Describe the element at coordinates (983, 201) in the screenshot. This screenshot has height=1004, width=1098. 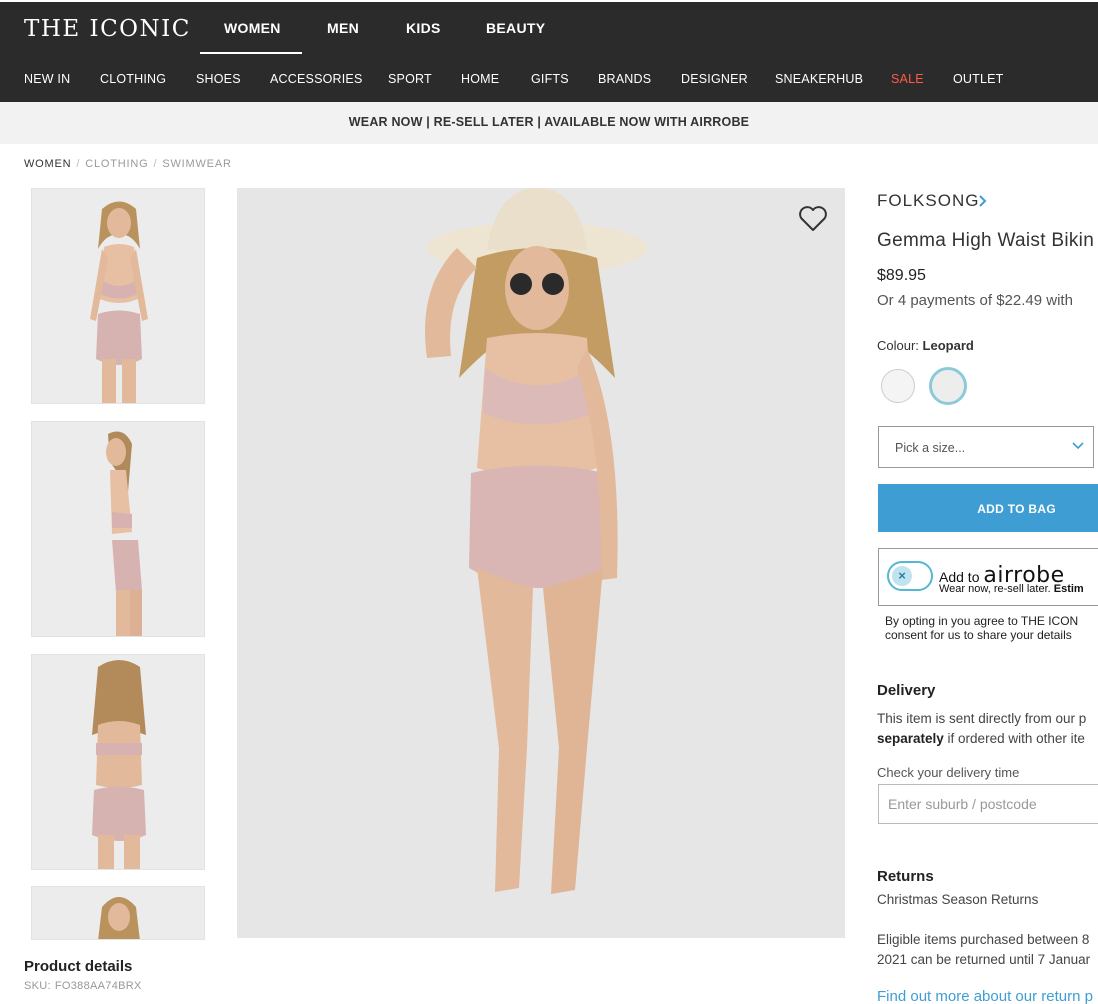
I see `chevron-right-icon` at that location.